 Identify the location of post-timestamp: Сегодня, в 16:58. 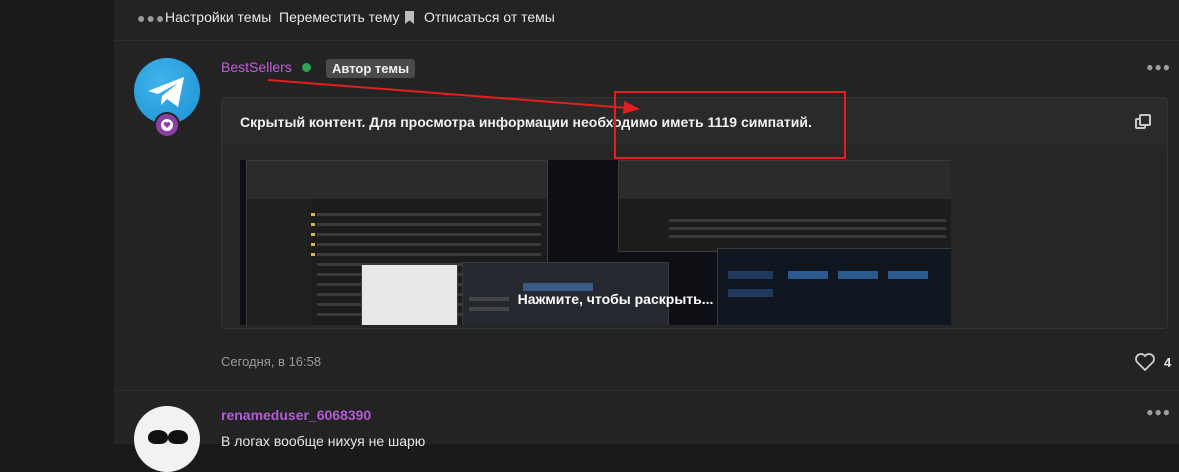
(271, 361).